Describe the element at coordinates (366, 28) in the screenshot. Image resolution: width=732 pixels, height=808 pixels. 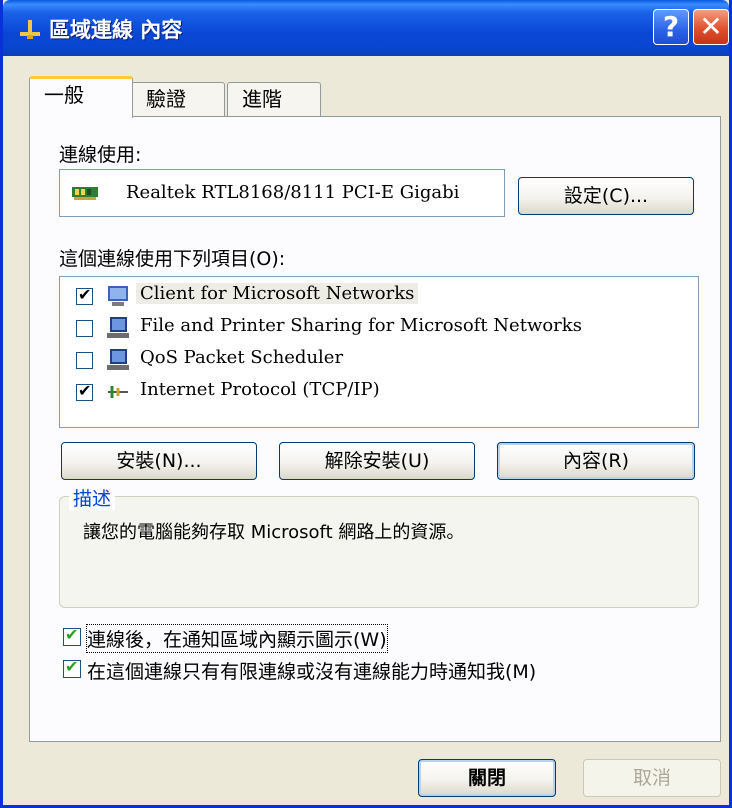
I see `title-bar: 區域連線 內容 ? ✕` at that location.